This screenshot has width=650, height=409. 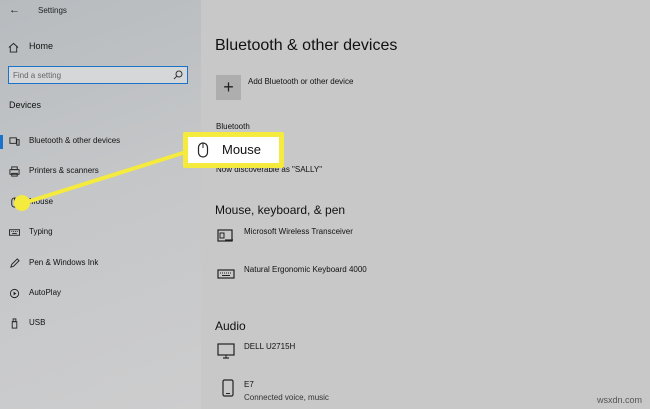 I want to click on section-devices: Devices, so click(x=25, y=105).